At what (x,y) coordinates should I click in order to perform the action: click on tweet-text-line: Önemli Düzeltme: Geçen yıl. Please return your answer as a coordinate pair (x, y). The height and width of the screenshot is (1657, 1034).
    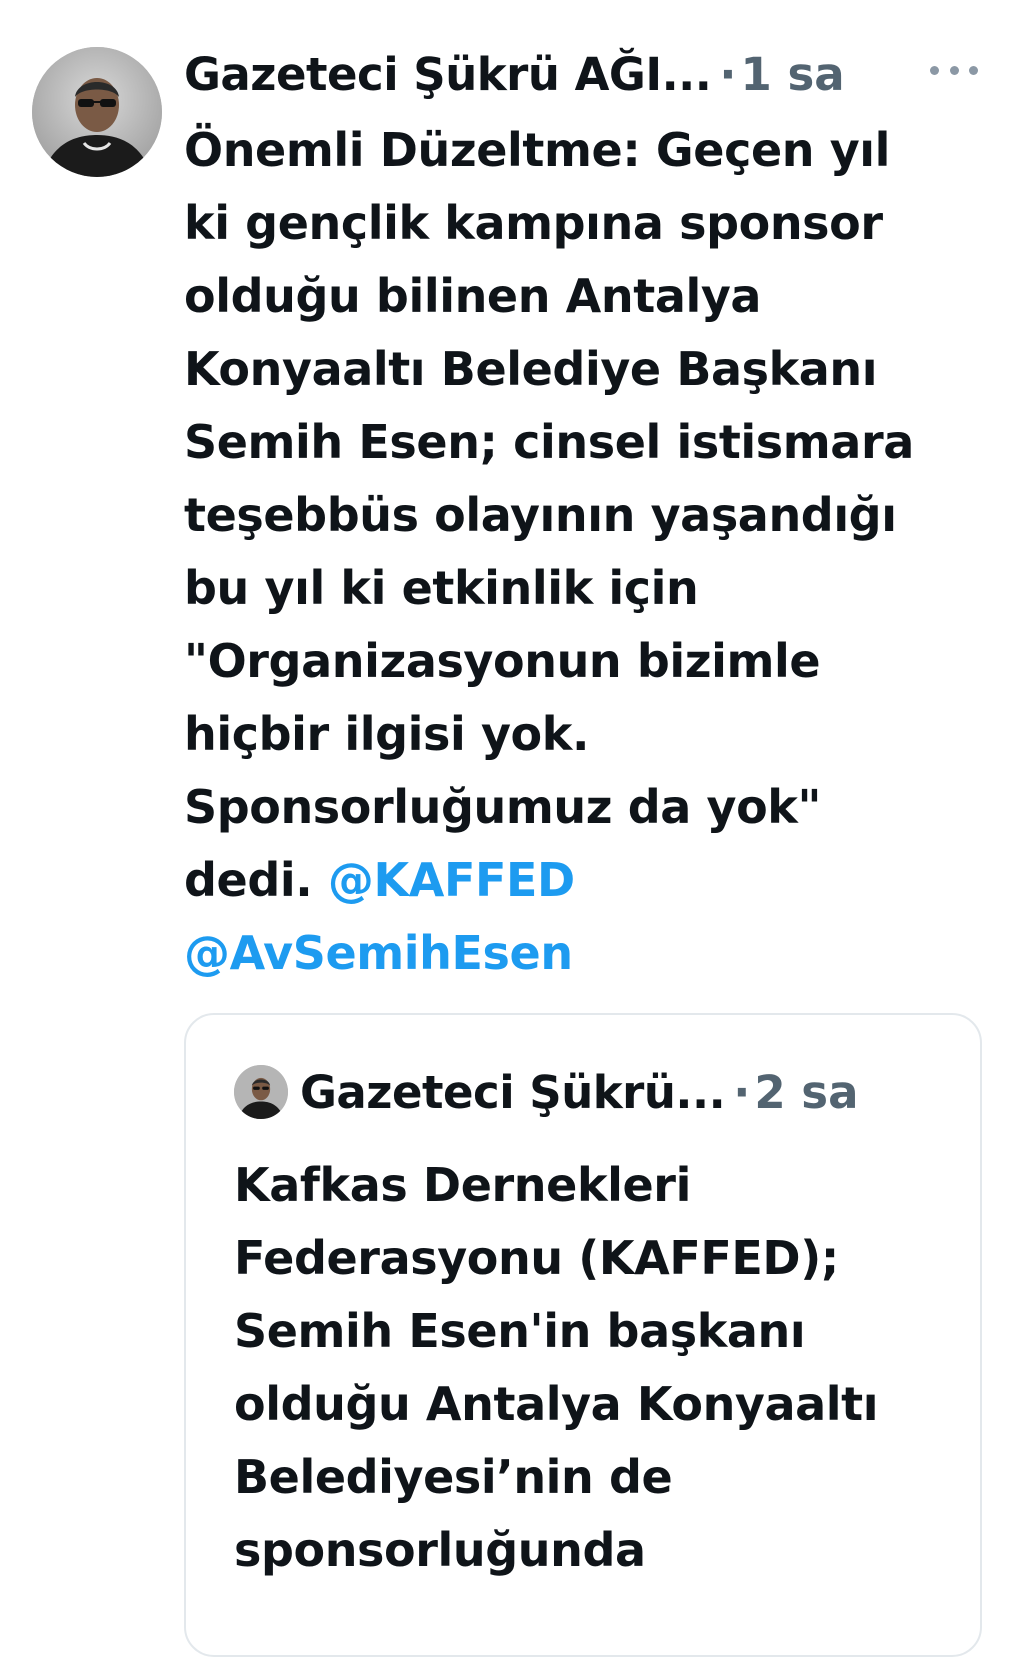
    Looking at the image, I should click on (537, 150).